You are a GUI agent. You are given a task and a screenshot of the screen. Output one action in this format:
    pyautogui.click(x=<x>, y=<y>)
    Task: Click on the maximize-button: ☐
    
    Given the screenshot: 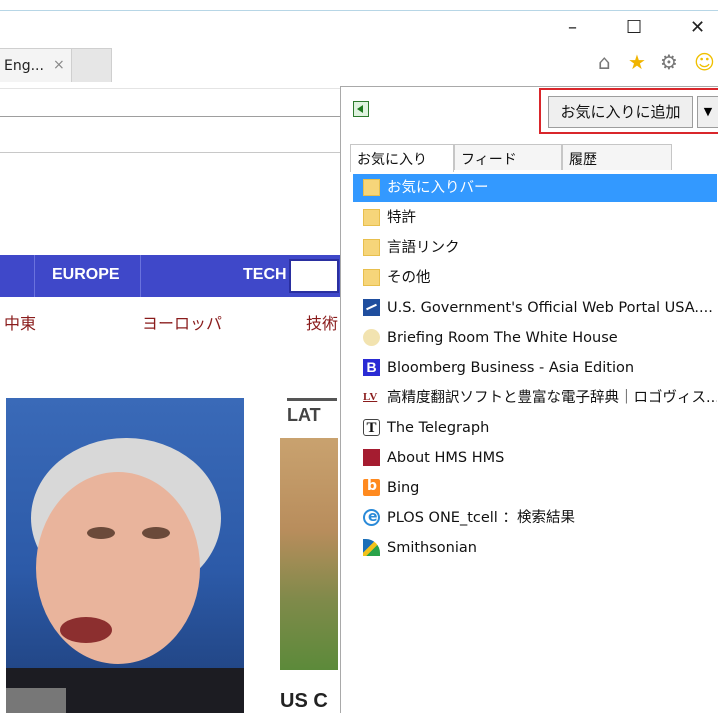 What is the action you would take?
    pyautogui.click(x=634, y=28)
    